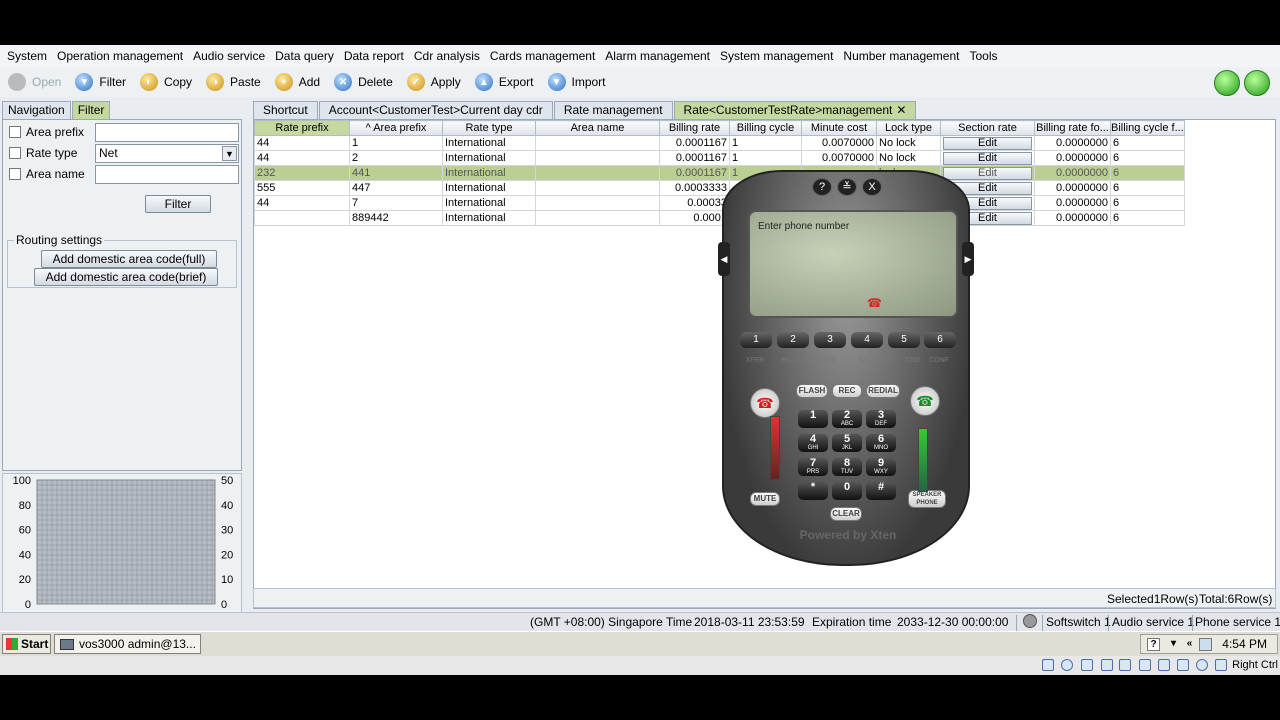 The width and height of the screenshot is (1280, 720). I want to click on menu-audio-service: Audio service, so click(229, 56).